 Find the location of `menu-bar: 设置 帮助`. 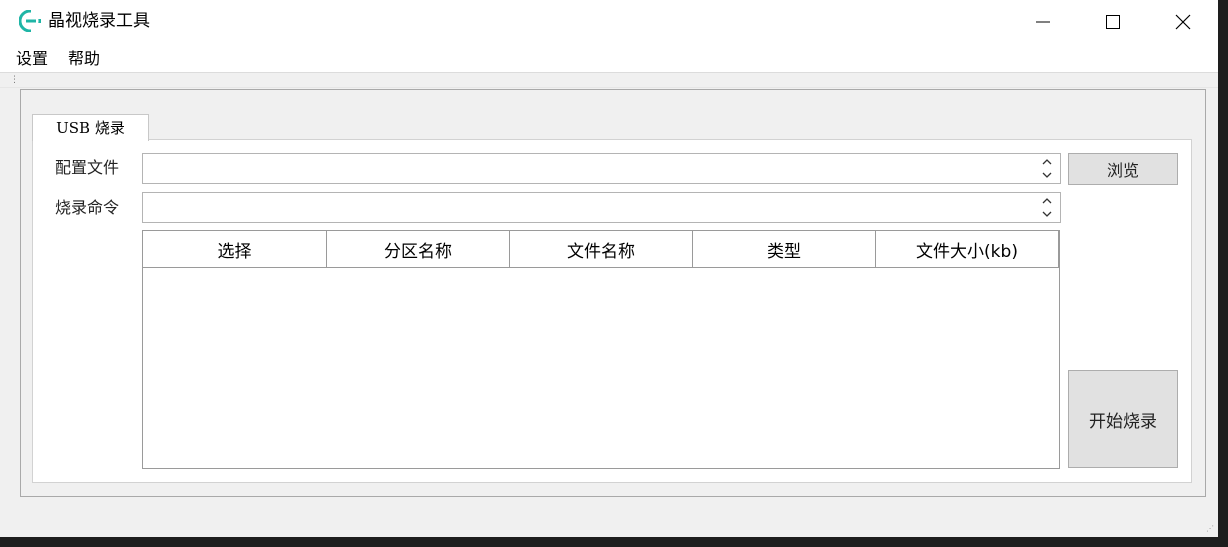

menu-bar: 设置 帮助 is located at coordinates (609, 58).